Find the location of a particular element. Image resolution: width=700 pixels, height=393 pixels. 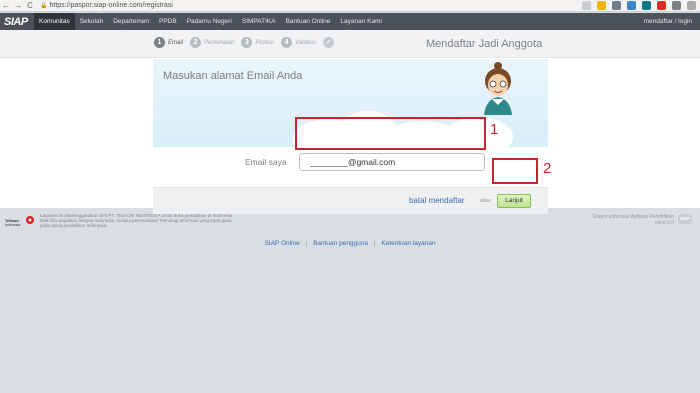

footer-link-ketentuan: Ketentuan layanan is located at coordinates (408, 243).